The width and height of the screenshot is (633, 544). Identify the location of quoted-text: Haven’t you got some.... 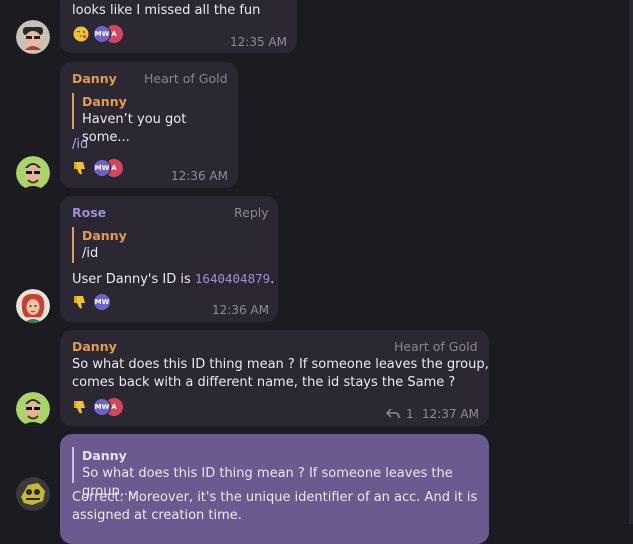
(134, 128).